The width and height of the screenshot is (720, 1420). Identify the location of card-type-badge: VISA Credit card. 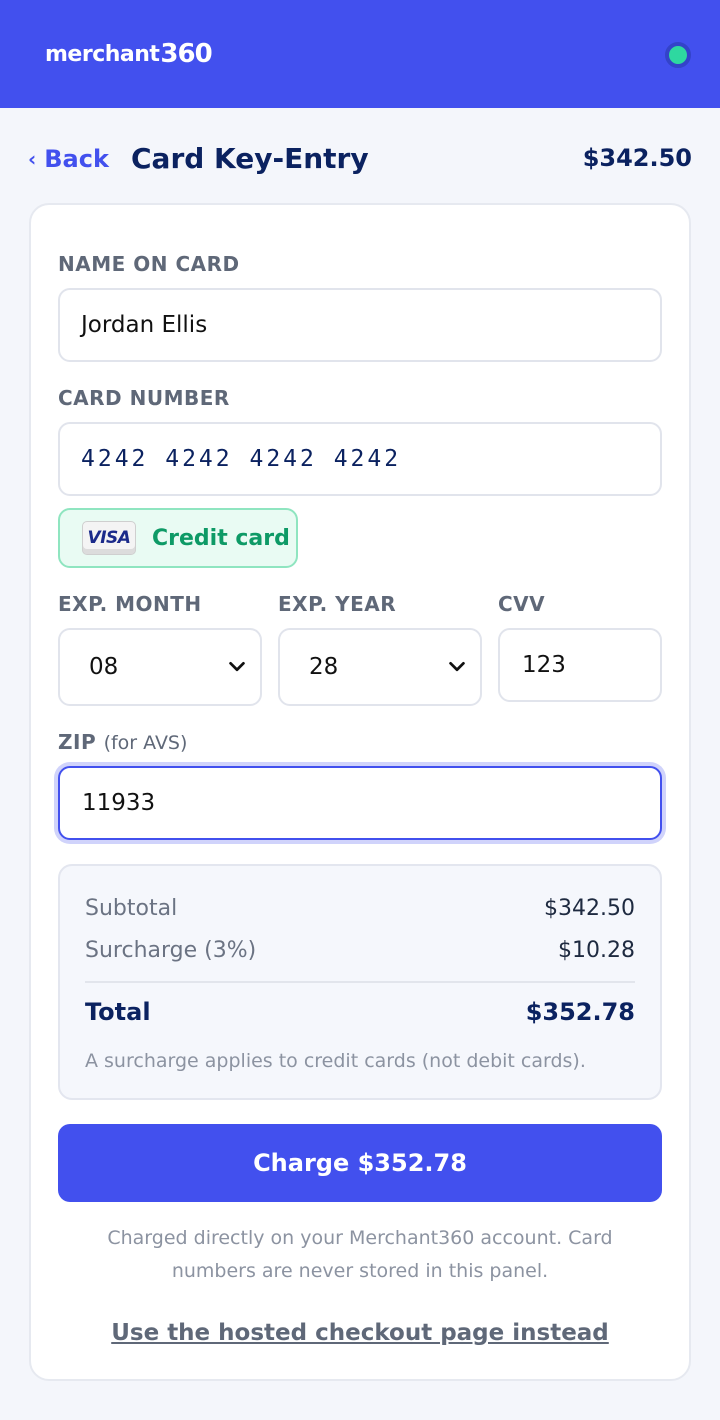
(178, 538).